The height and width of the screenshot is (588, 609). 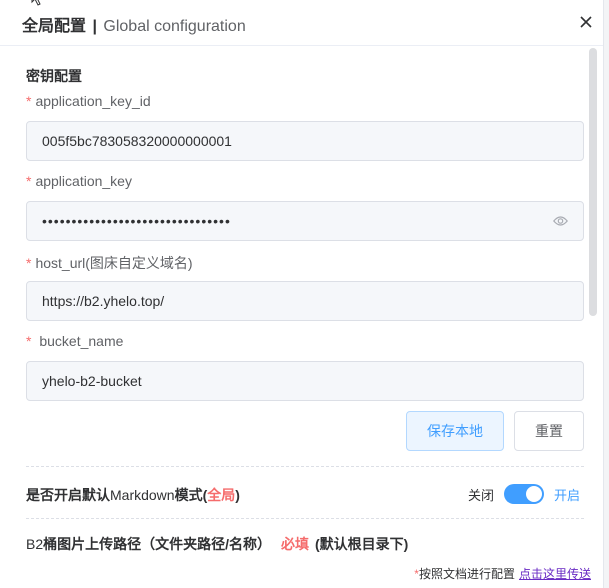 I want to click on close-icon, so click(x=586, y=24).